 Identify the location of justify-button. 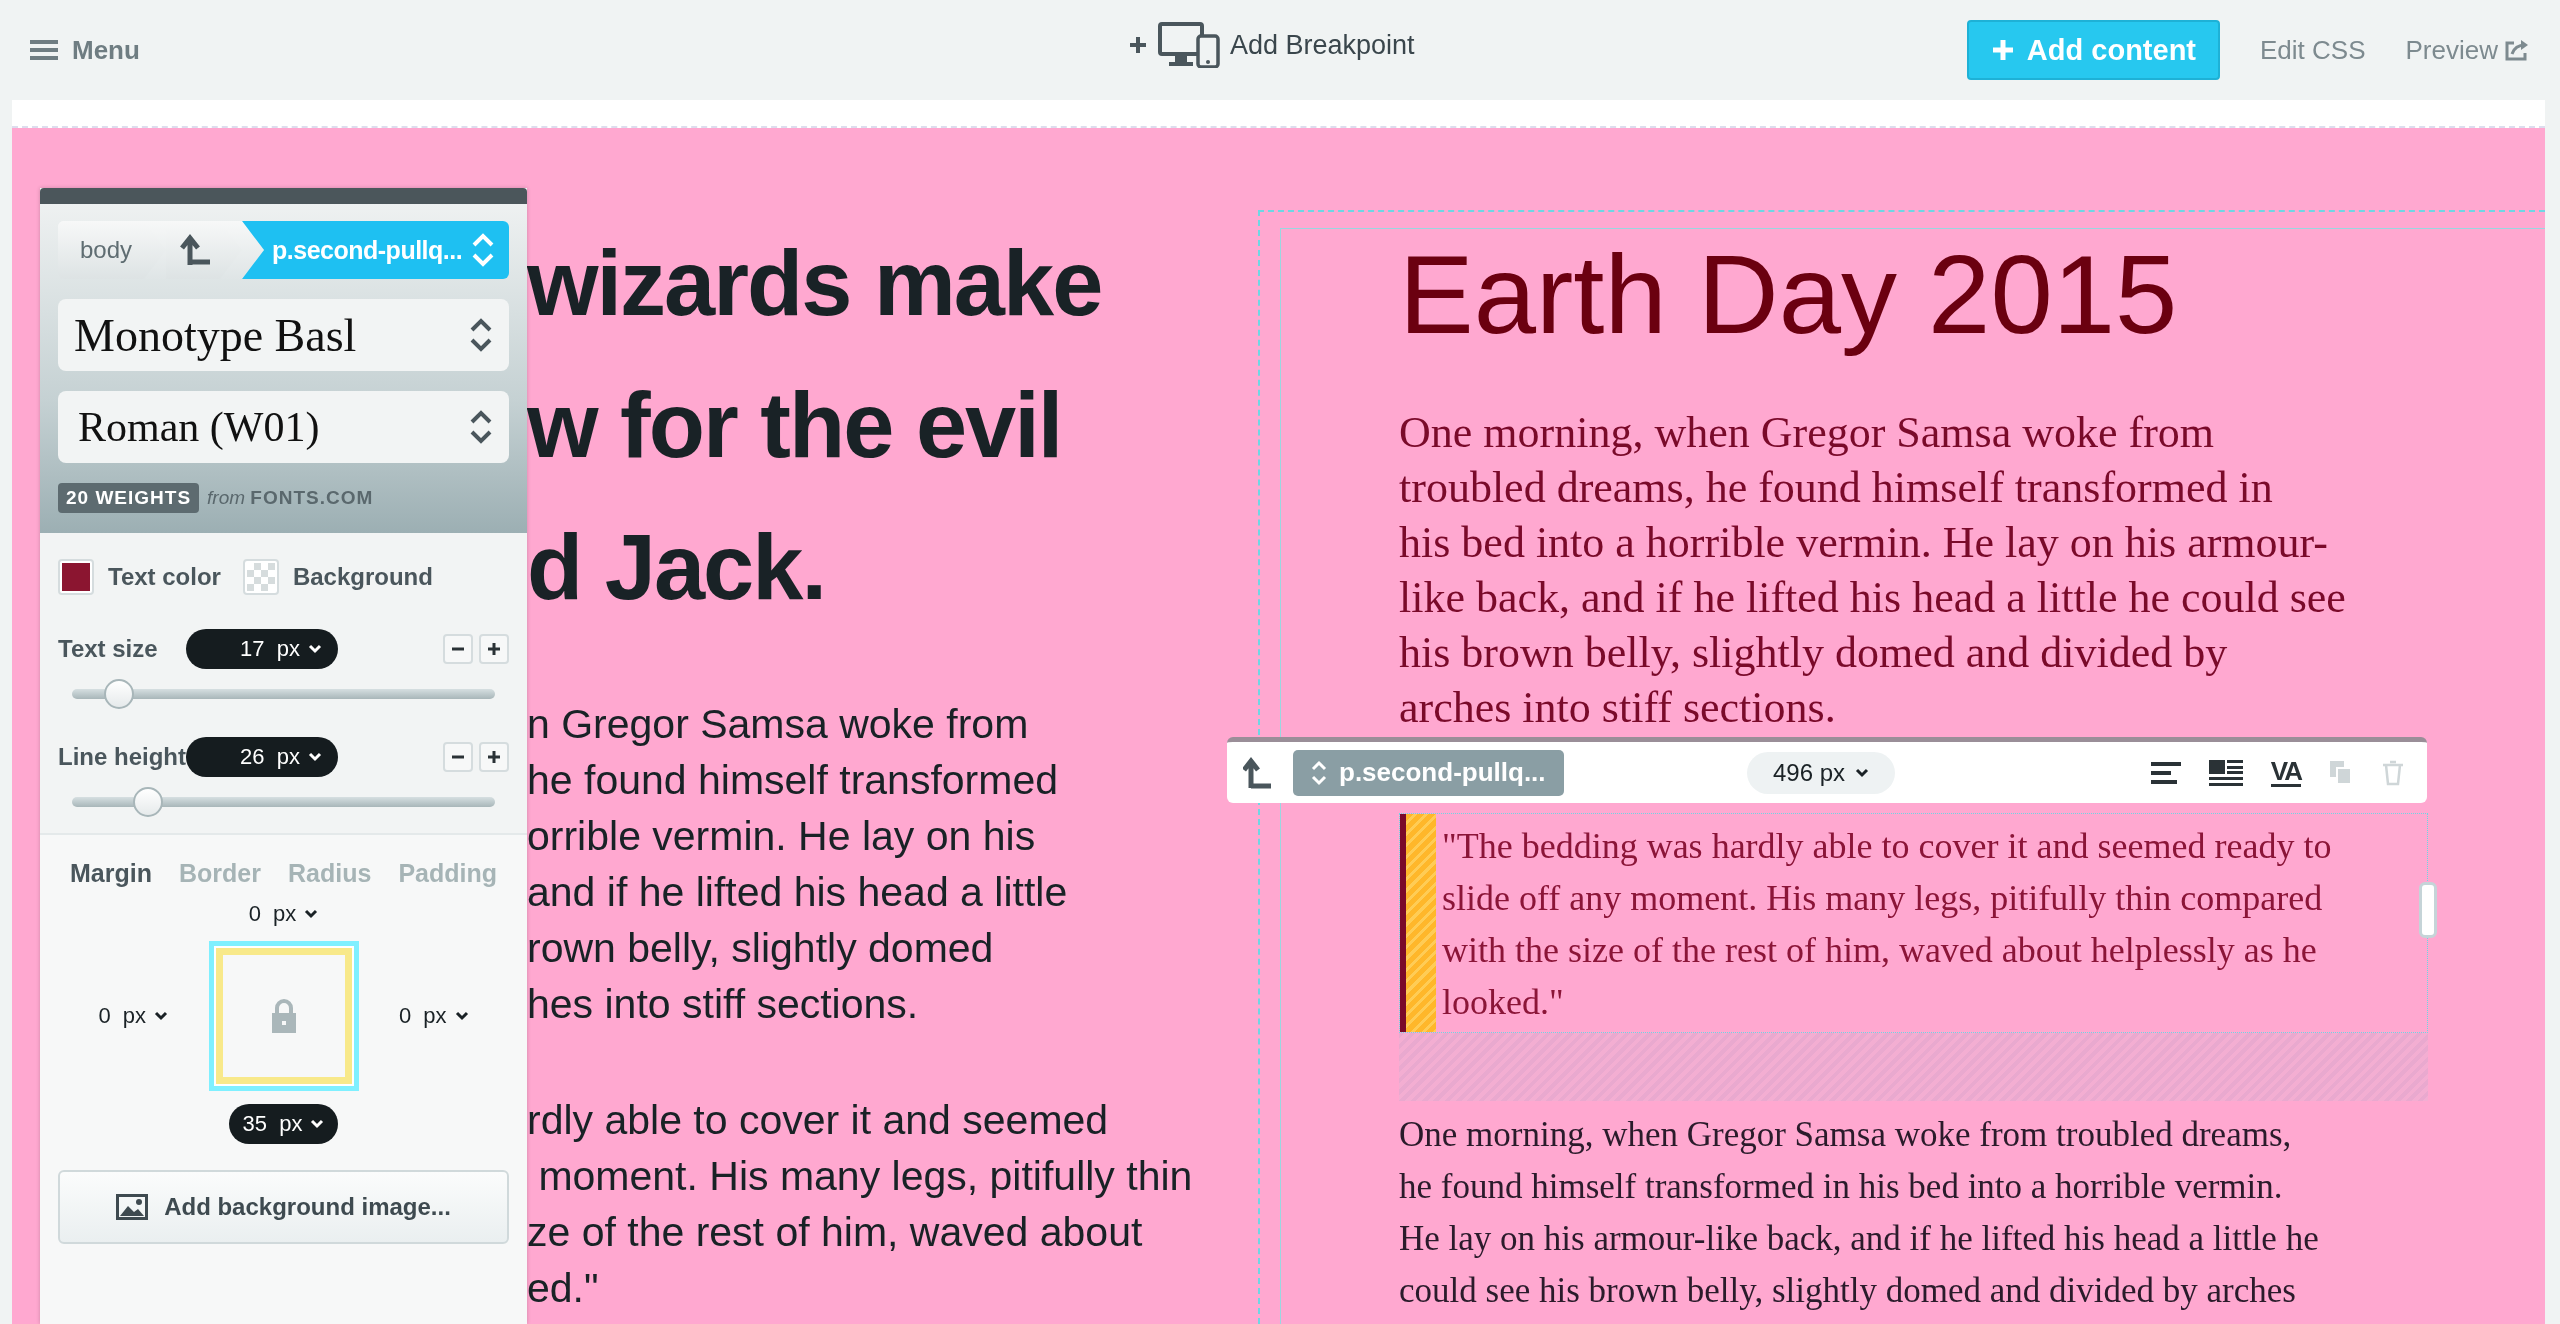
(2225, 772).